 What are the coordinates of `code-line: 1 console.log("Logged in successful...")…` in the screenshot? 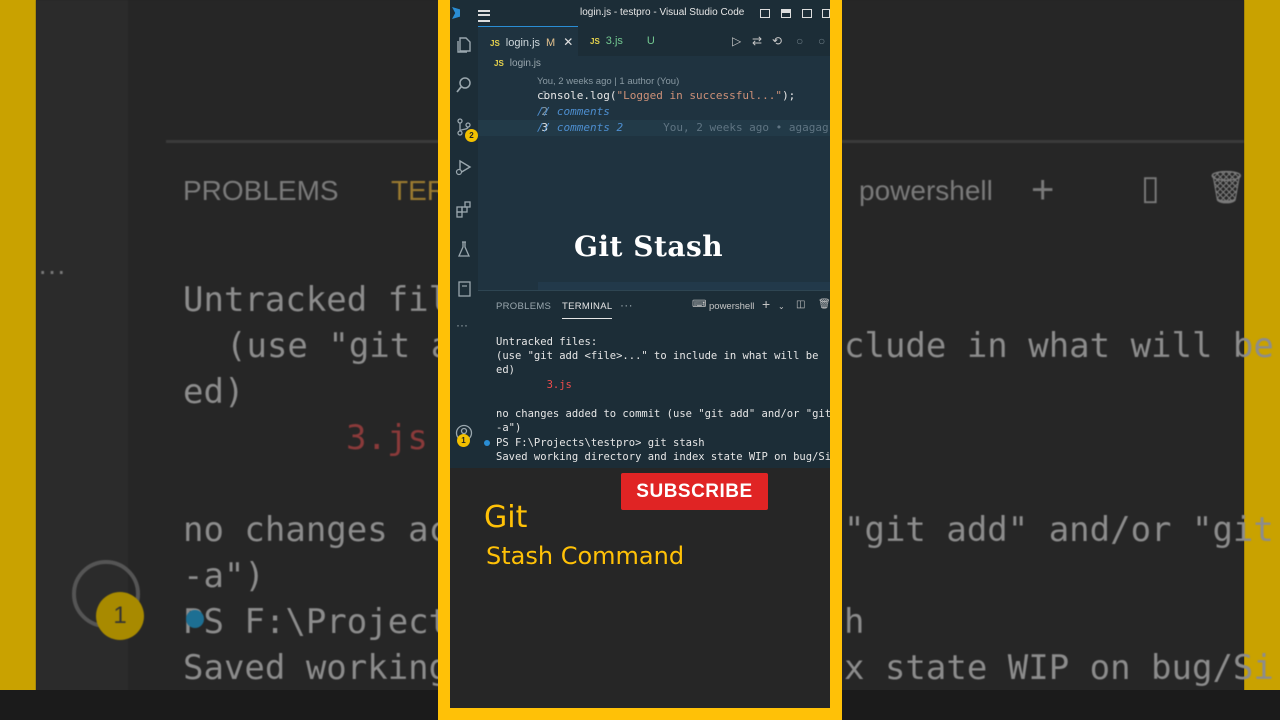 It's located at (654, 96).